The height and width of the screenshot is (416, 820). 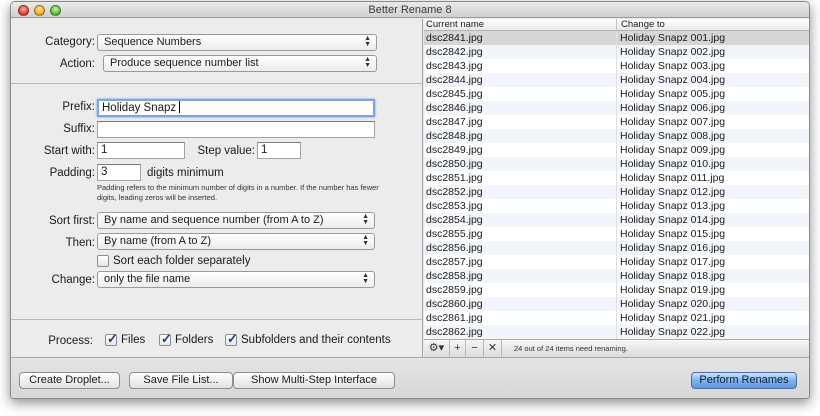 What do you see at coordinates (314, 380) in the screenshot?
I see `show-multistep-button: Show Multi-Step Interface` at bounding box center [314, 380].